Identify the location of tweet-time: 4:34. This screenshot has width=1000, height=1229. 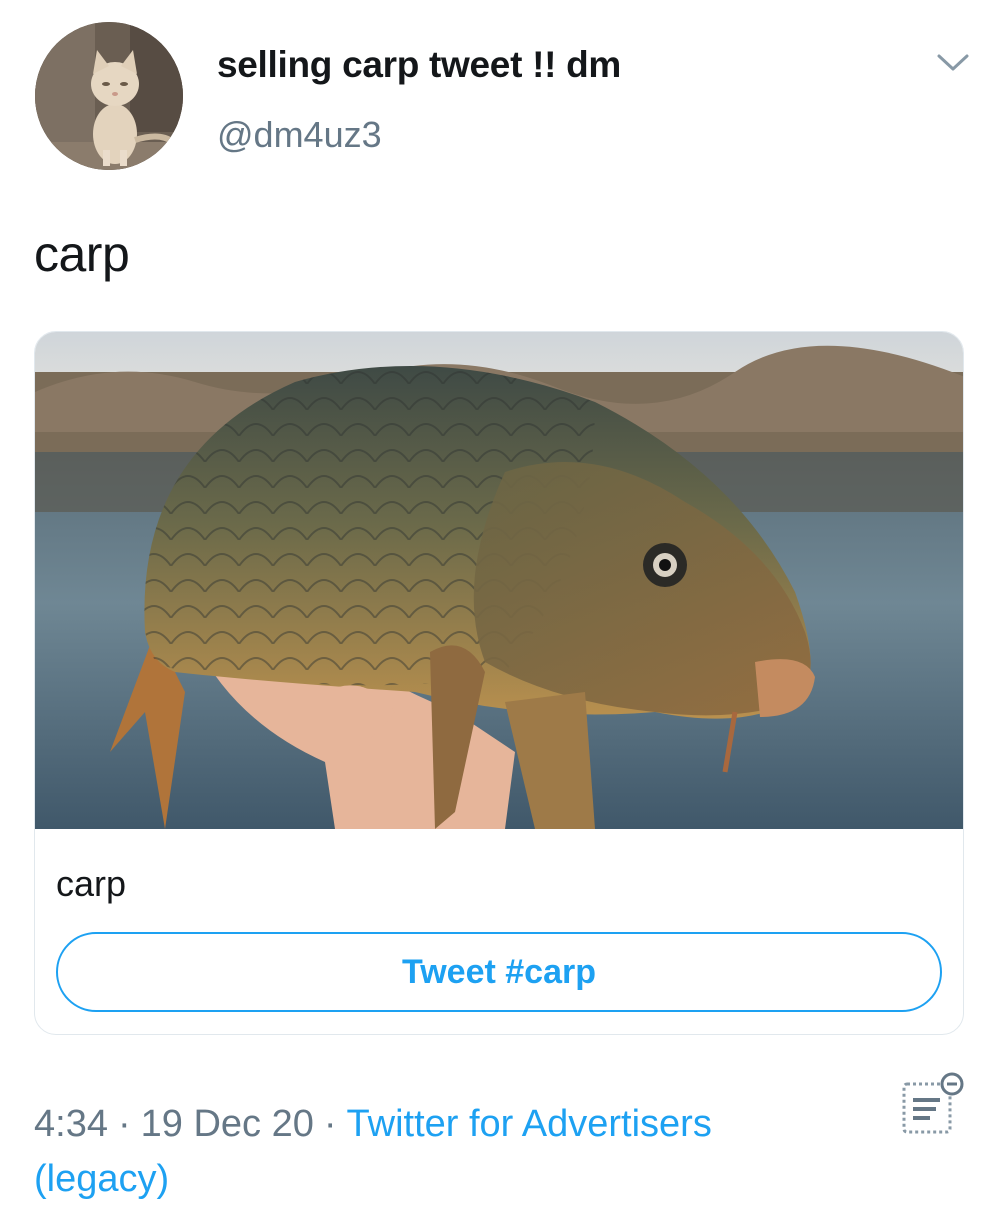
(71, 1124).